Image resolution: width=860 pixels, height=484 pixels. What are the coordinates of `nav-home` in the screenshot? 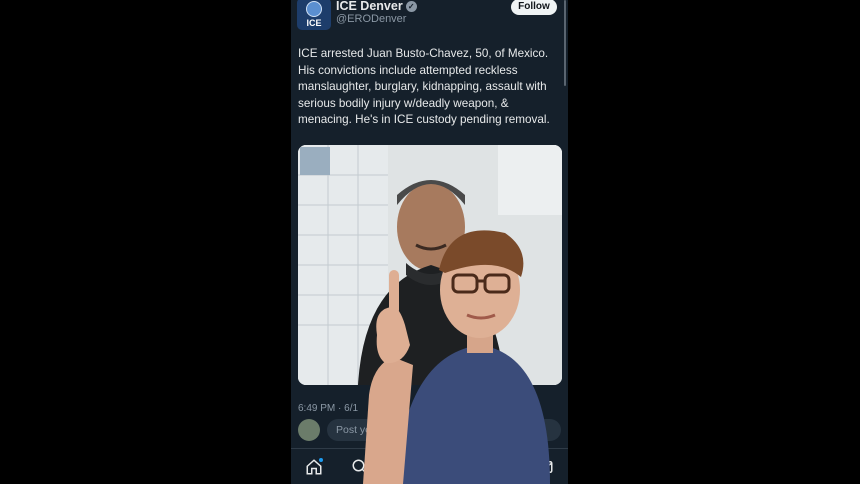 It's located at (314, 467).